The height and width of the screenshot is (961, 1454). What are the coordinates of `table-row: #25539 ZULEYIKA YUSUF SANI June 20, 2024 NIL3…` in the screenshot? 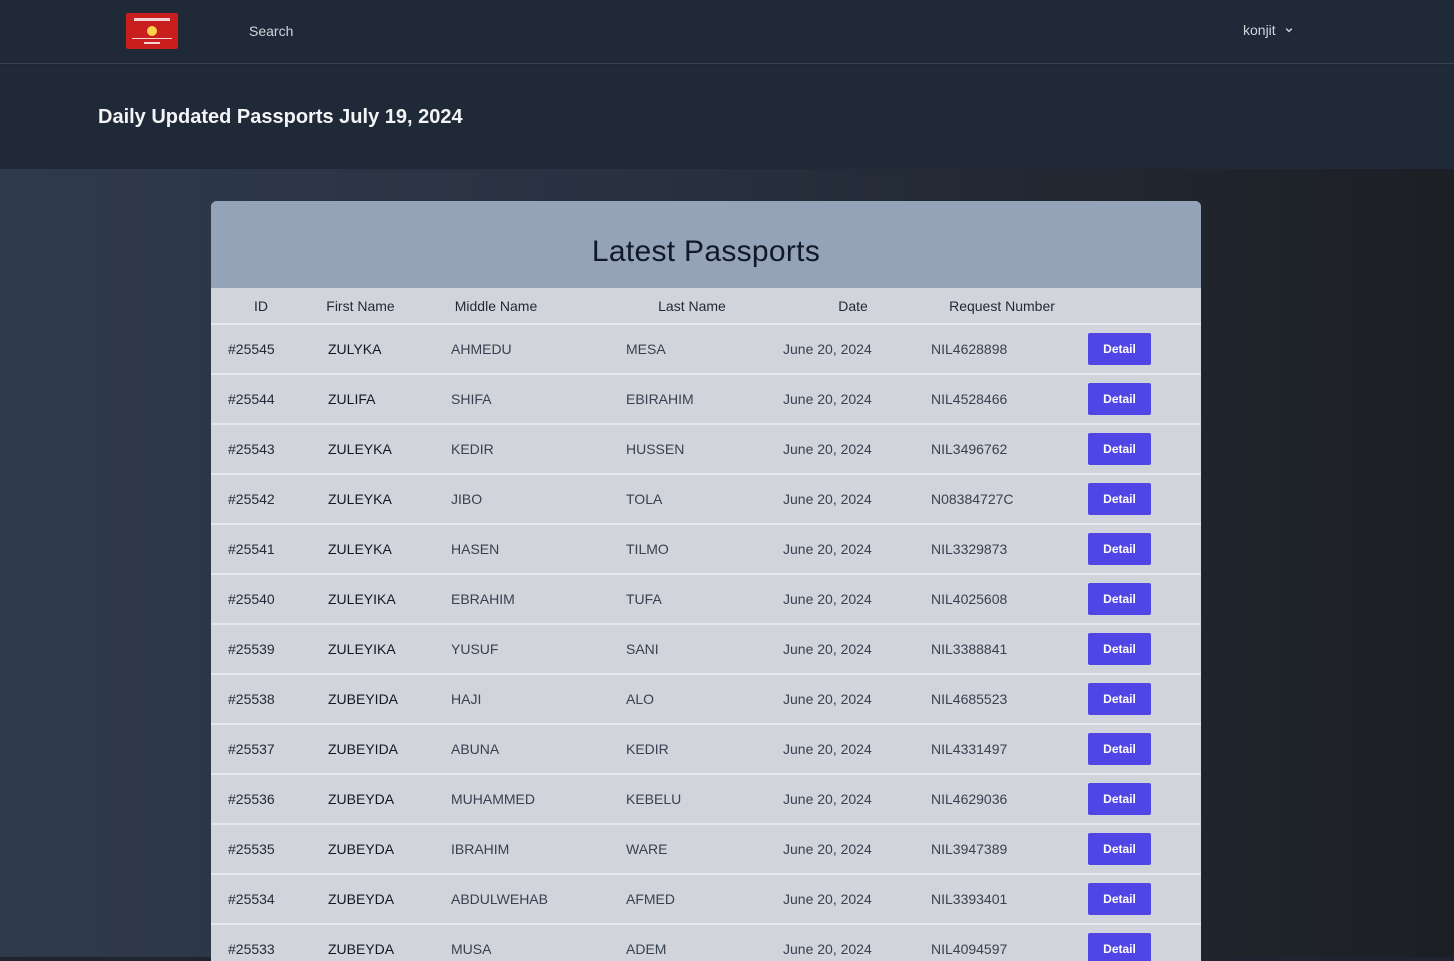 It's located at (706, 649).